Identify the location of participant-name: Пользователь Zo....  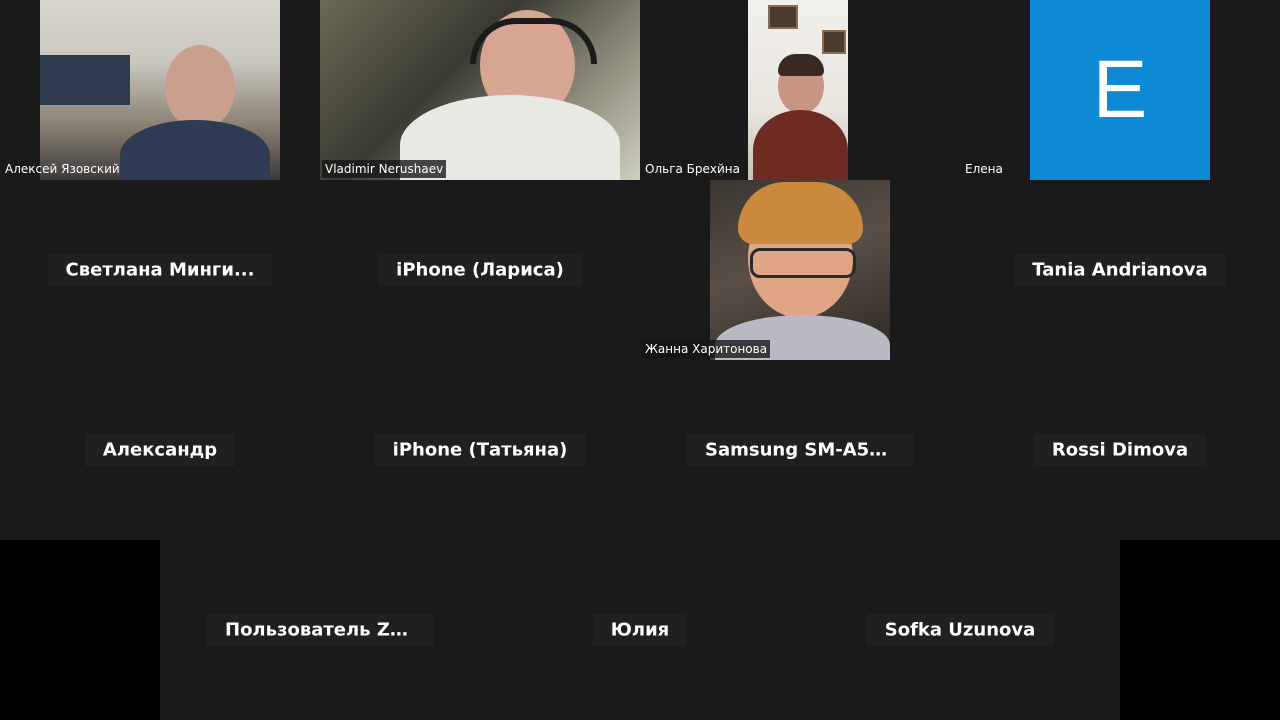
(320, 630).